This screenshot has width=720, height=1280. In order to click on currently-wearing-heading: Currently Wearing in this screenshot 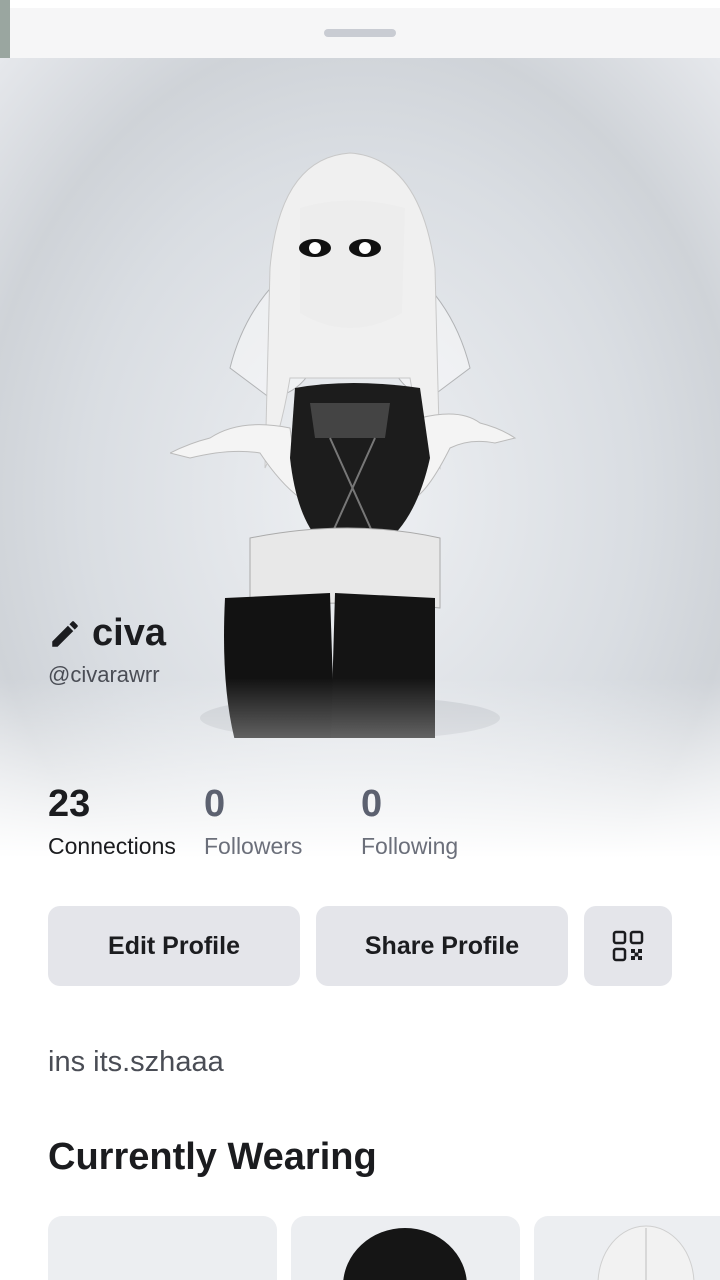, I will do `click(212, 1157)`.